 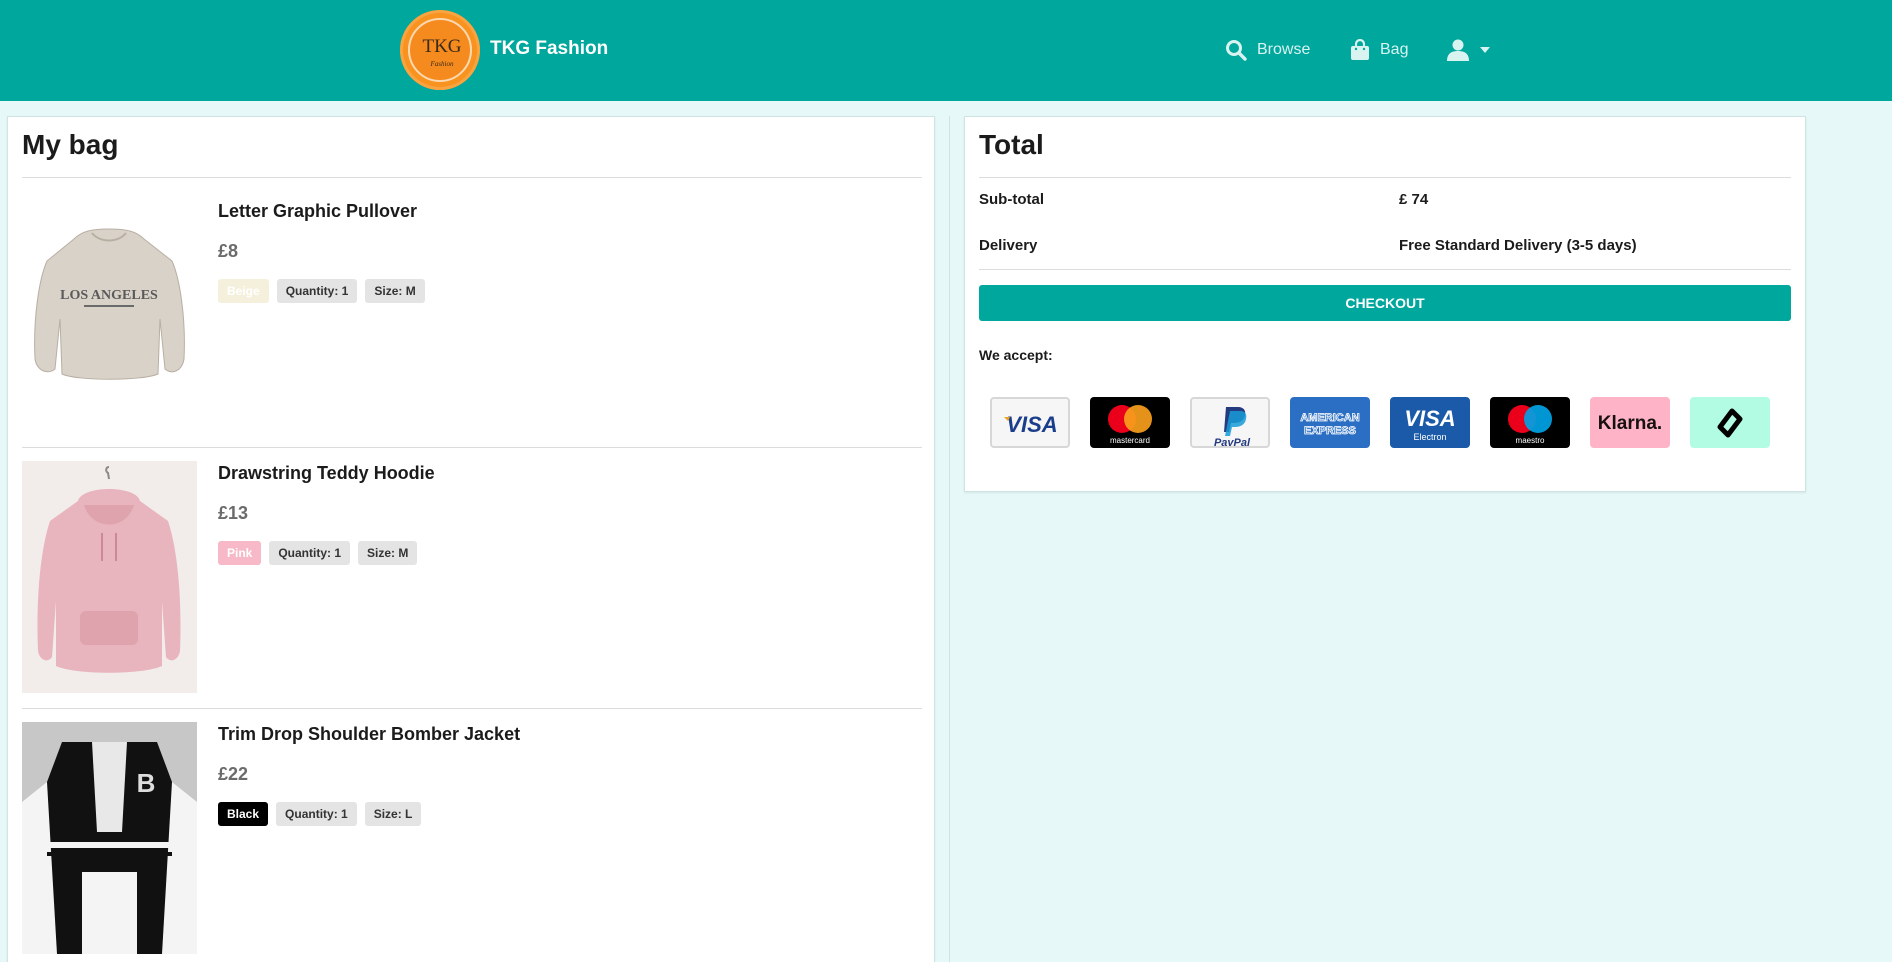 I want to click on logo-badge: TKG Fashion, so click(x=440, y=50).